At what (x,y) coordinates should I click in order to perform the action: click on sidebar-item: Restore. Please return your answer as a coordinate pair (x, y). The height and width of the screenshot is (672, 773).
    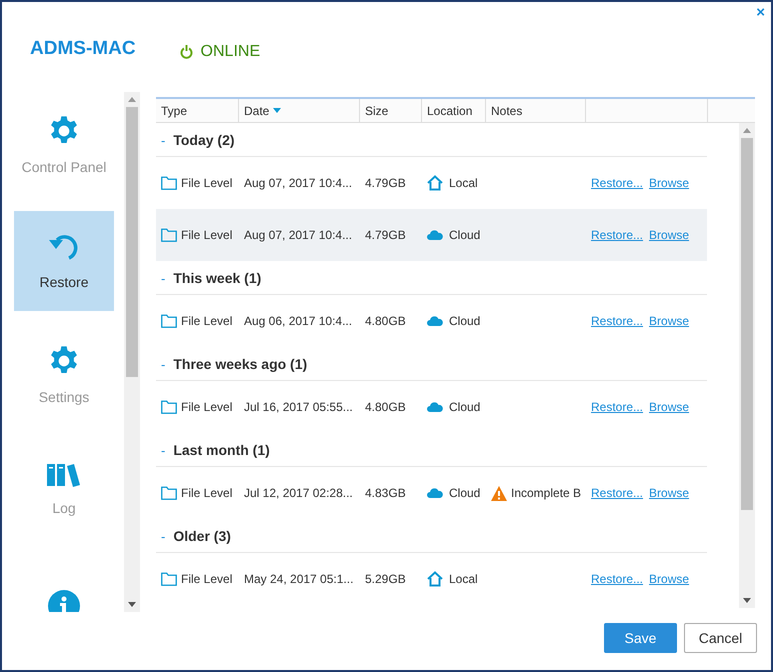
    Looking at the image, I should click on (64, 261).